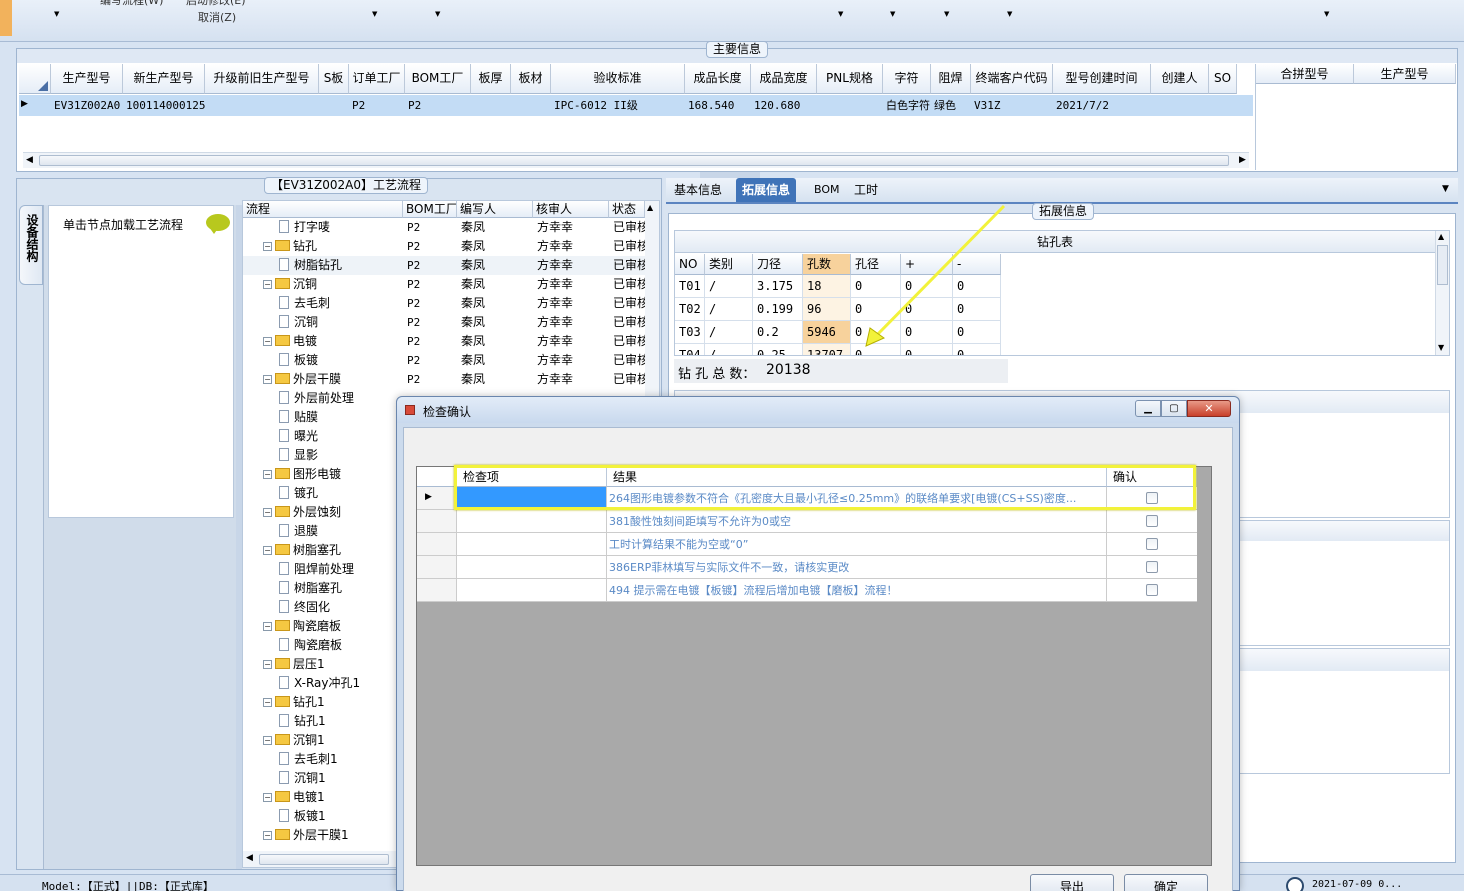 The height and width of the screenshot is (891, 1464). Describe the element at coordinates (165, 105) in the screenshot. I see `table-cell: 10011400012568` at that location.